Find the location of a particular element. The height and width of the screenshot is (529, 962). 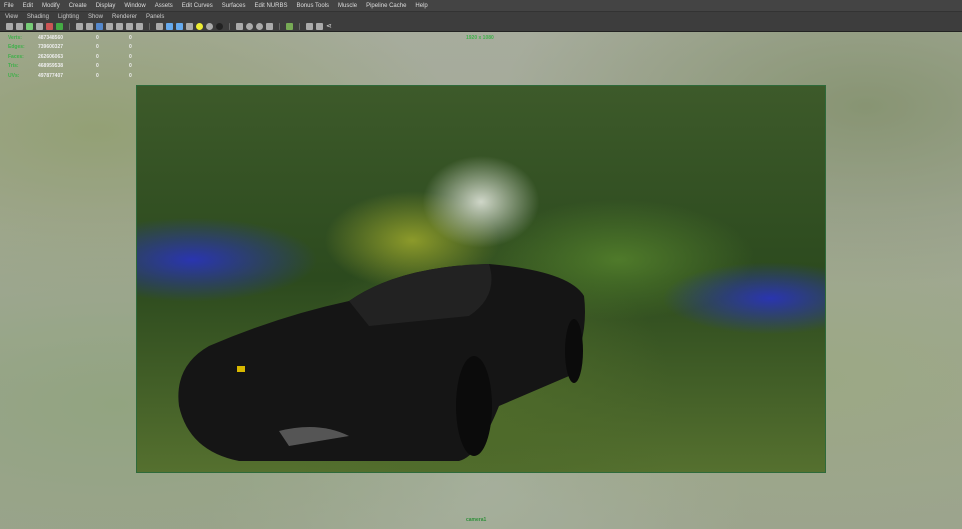

share-icon: ⋖ is located at coordinates (329, 26).